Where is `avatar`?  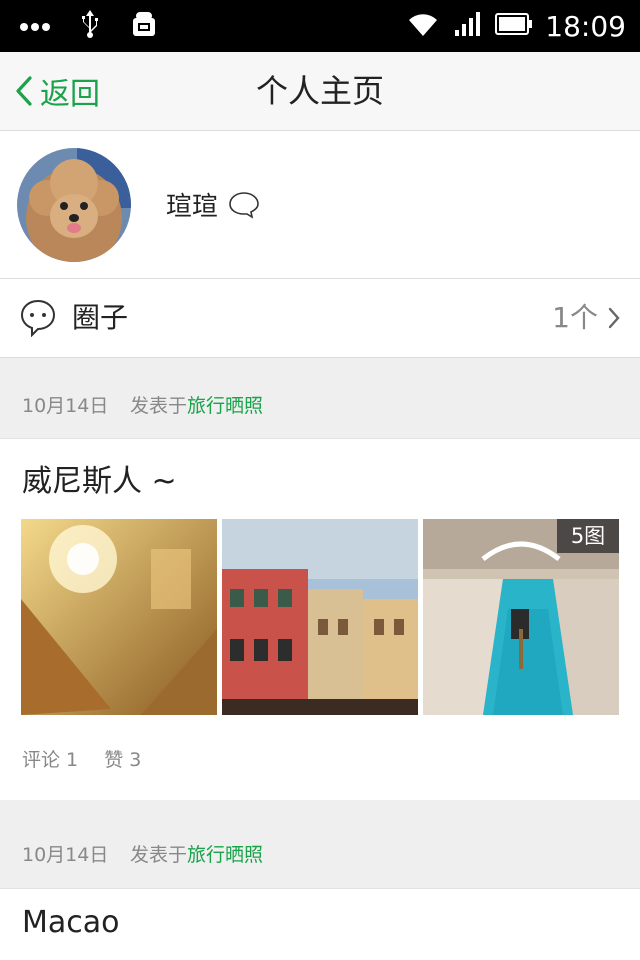 avatar is located at coordinates (74, 205).